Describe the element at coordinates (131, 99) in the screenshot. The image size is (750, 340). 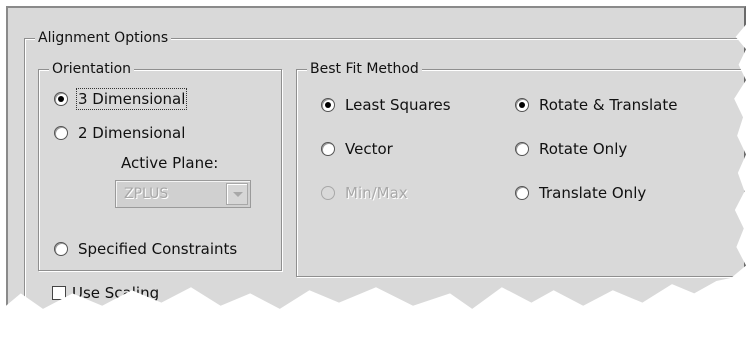
I see `radio-label: 3 Dimensional` at that location.